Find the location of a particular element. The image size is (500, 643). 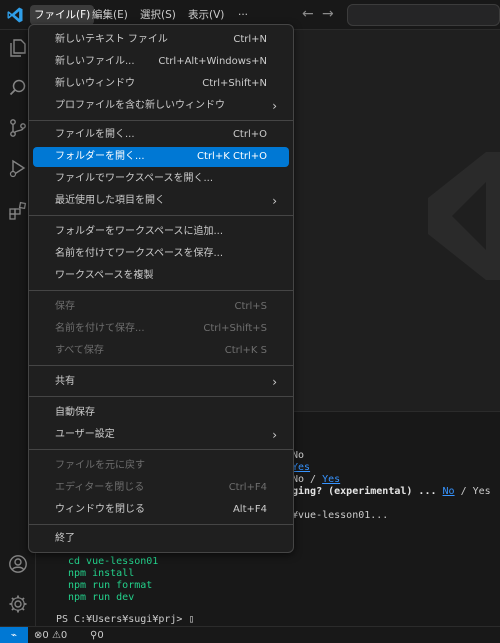

menu-duplicate-workspace: ワークスペースを複製 is located at coordinates (161, 276).